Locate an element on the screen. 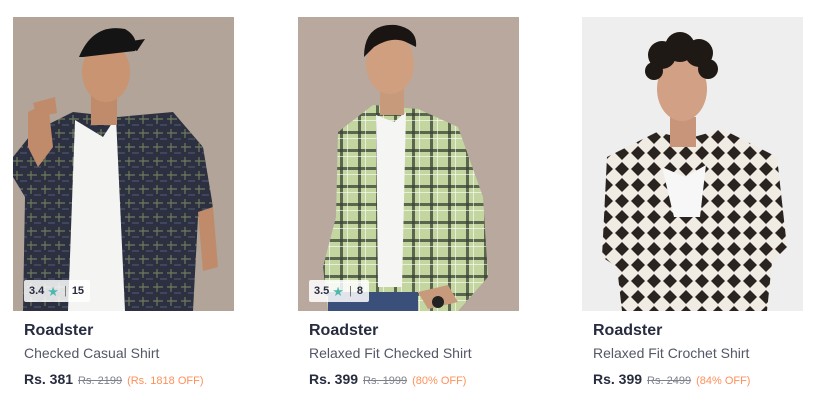  rating-badge: 3.4 ★ | 15 is located at coordinates (57, 291).